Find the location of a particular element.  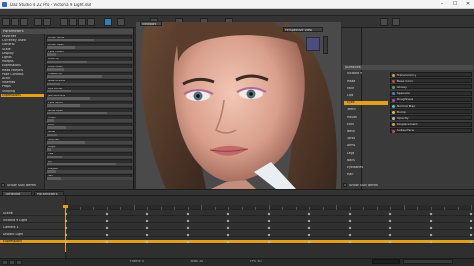

parameter-slider: Pout is located at coordinates (89, 125).